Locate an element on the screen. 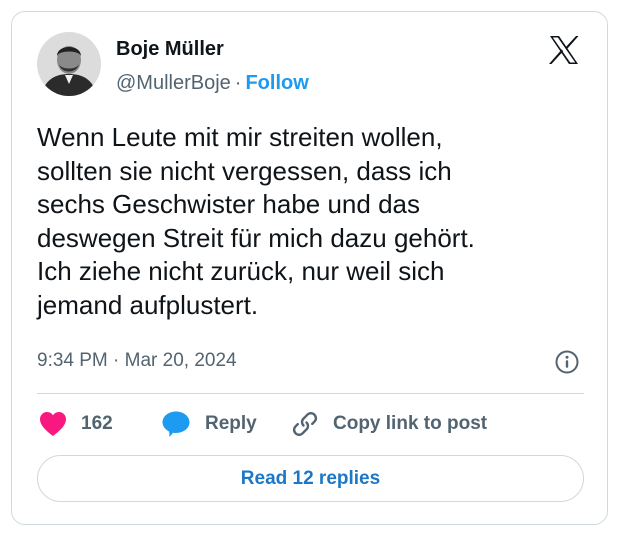 The width and height of the screenshot is (620, 538). copy-link-label: Copy link to post is located at coordinates (410, 423).